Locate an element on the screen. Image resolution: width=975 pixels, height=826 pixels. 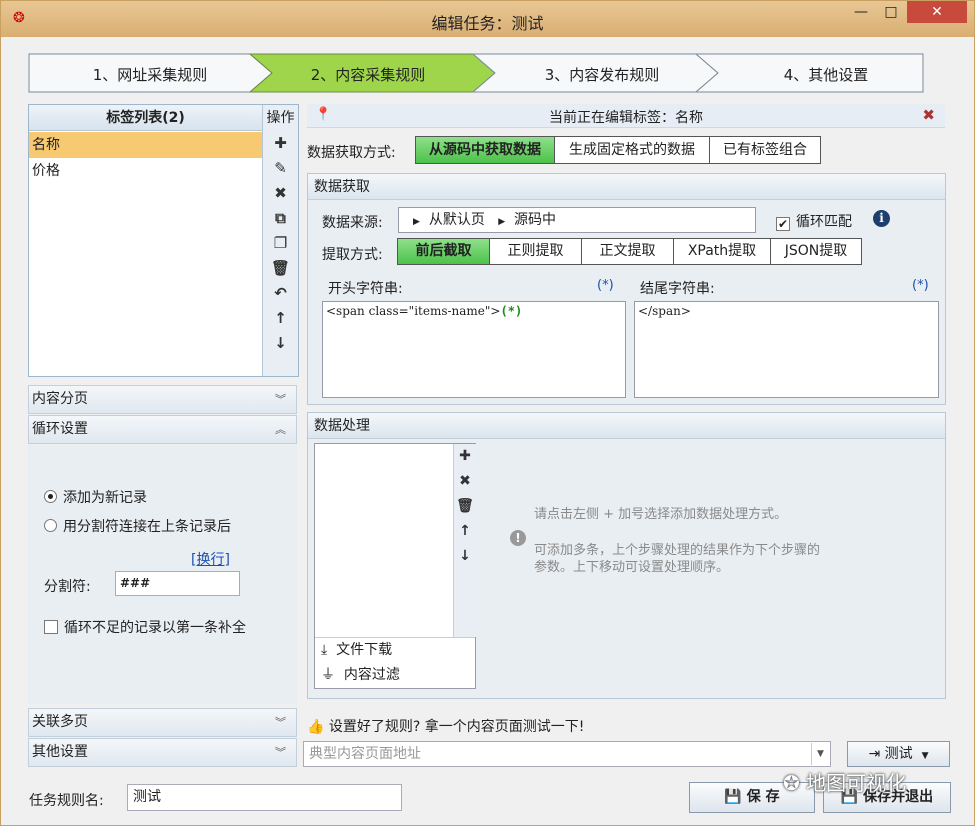
content-filter-item: ⏚ 内容过滤 is located at coordinates (395, 675).